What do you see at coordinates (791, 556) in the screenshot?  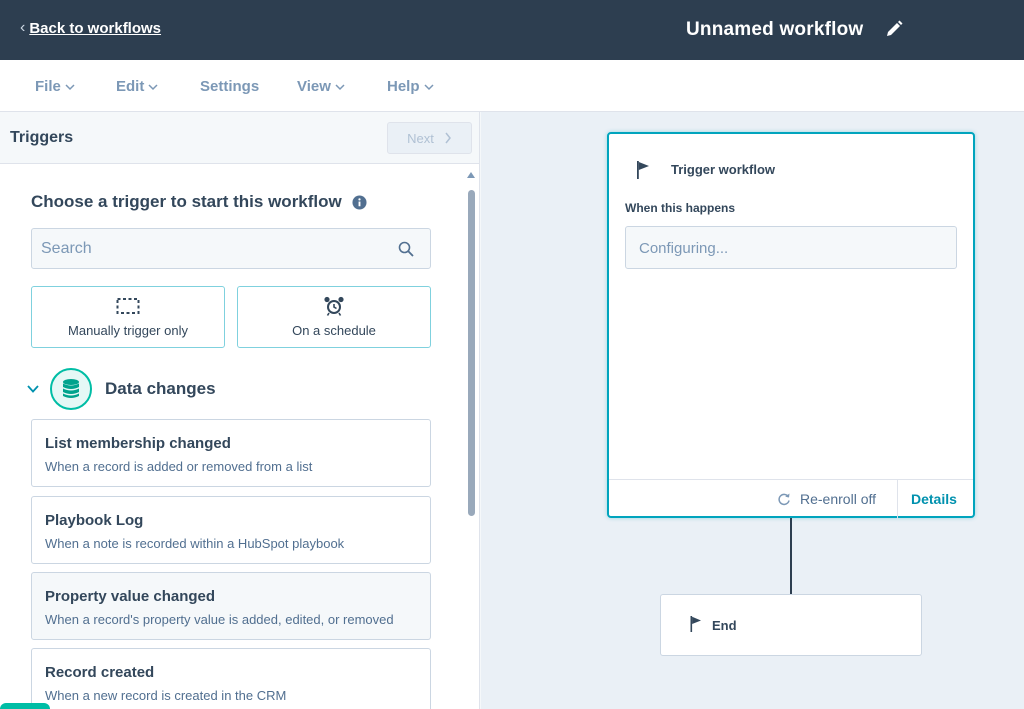 I see `workflow-connector-line` at bounding box center [791, 556].